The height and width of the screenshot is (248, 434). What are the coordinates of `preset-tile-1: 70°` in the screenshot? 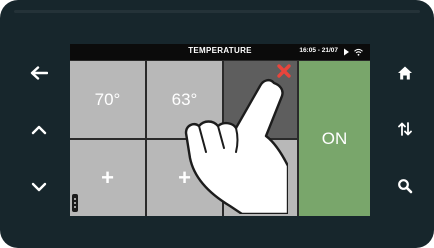 It's located at (107, 99).